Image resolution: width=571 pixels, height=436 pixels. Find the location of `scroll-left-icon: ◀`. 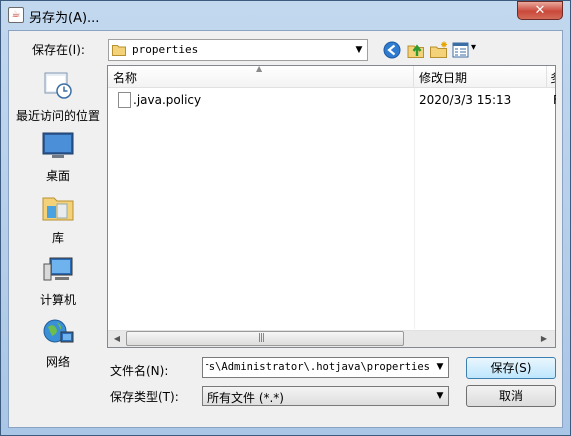

scroll-left-icon: ◀ is located at coordinates (117, 339).